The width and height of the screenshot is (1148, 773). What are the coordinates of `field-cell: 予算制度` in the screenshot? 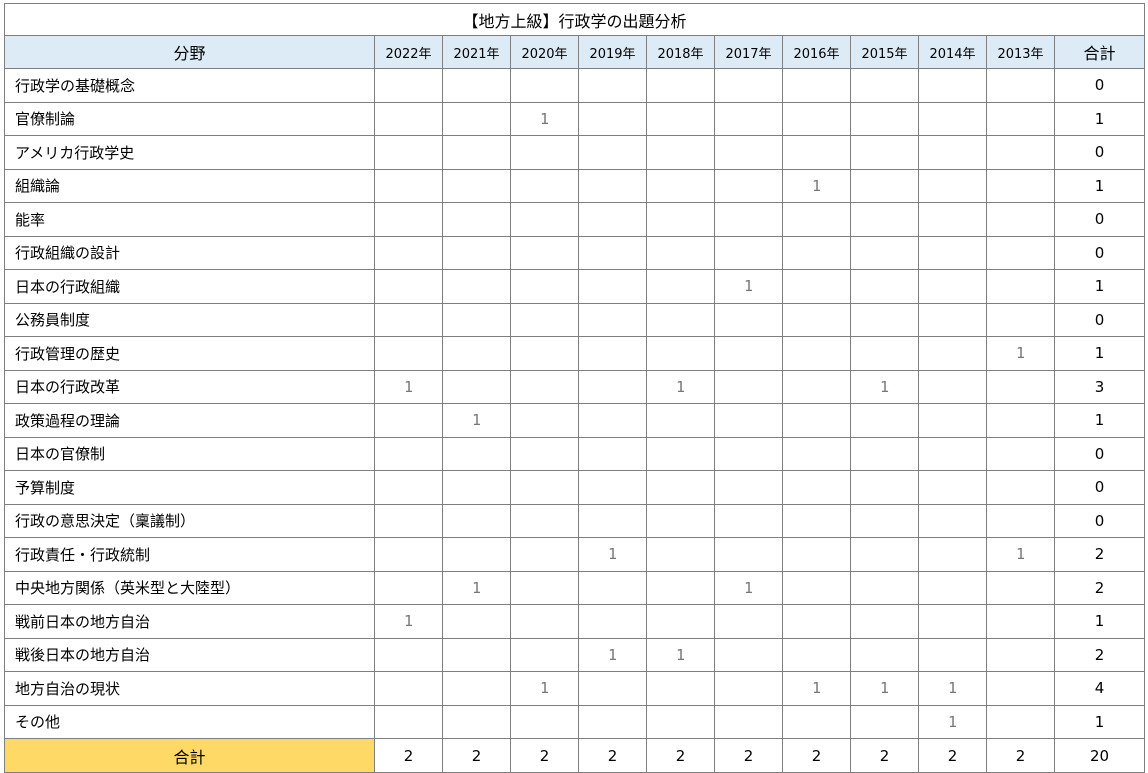 It's located at (189, 487).